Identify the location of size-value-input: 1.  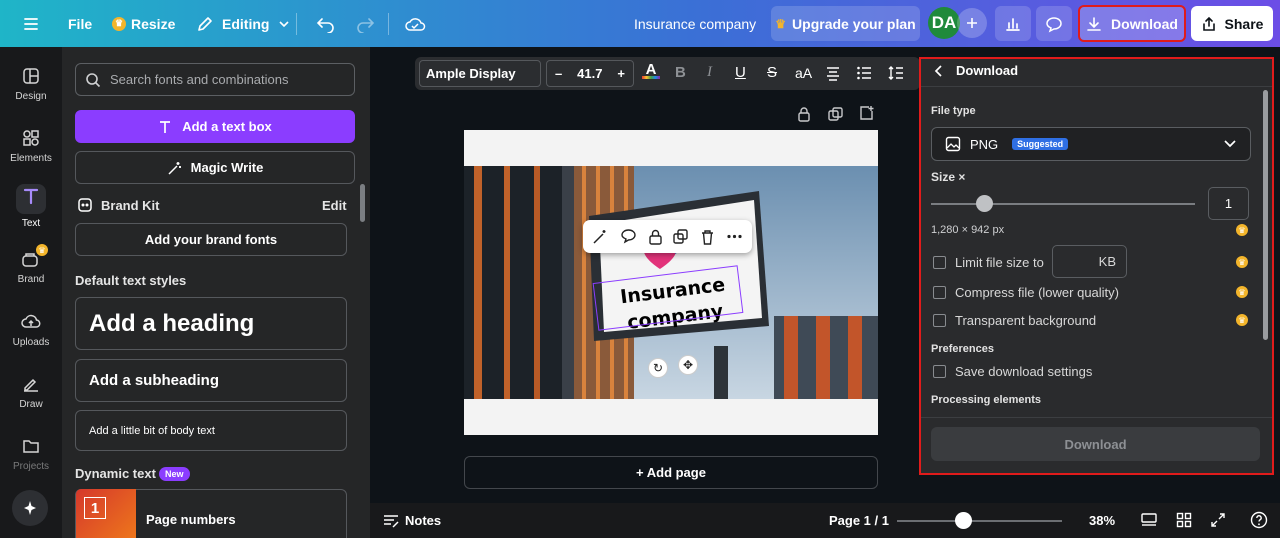
(1228, 203).